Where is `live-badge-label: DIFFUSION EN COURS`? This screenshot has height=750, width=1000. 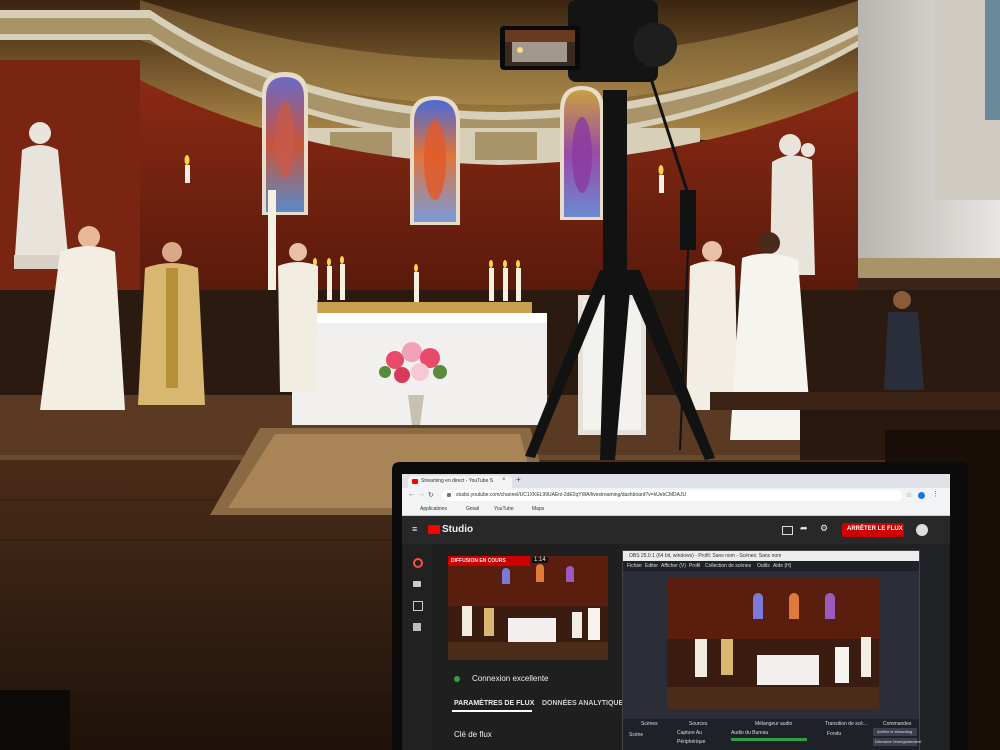
live-badge-label: DIFFUSION EN COURS is located at coordinates (478, 561).